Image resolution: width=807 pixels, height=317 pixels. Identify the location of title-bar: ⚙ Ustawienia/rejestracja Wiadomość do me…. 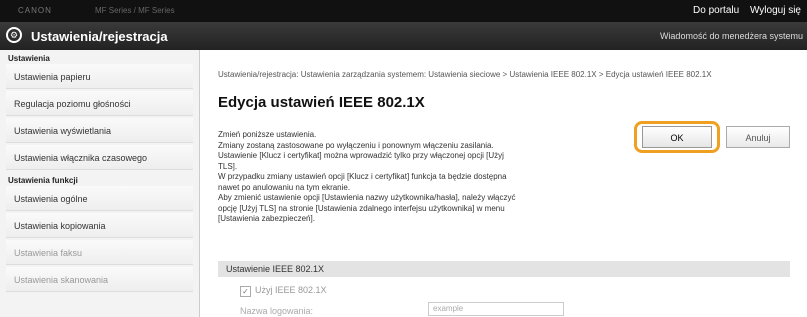
(403, 36).